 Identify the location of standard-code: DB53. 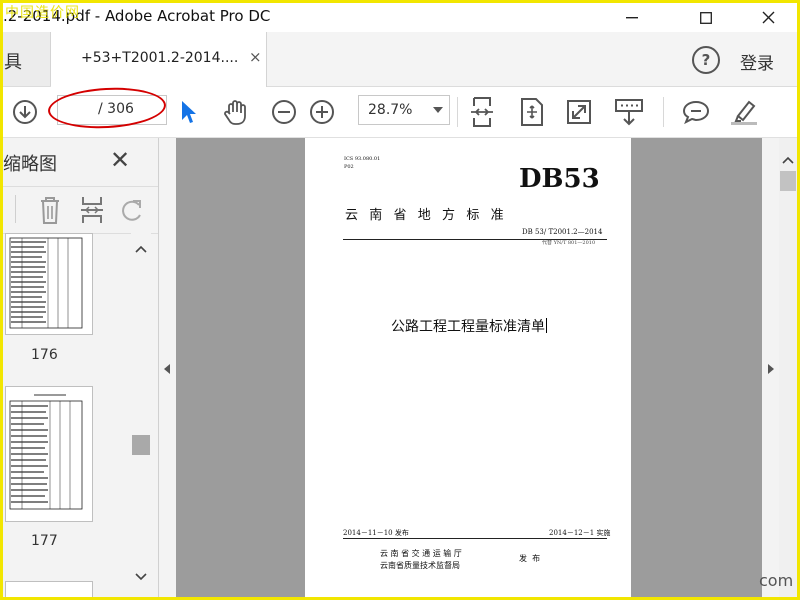
(559, 179).